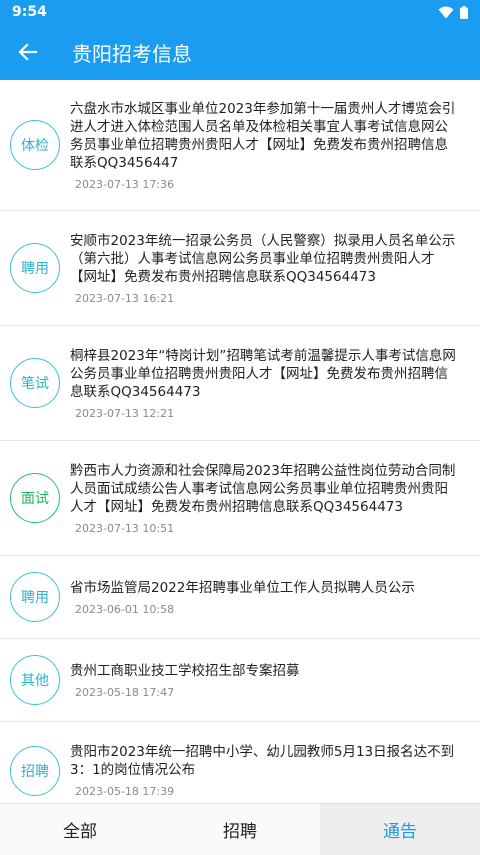 This screenshot has height=855, width=480. Describe the element at coordinates (35, 383) in the screenshot. I see `category-badge: 笔试` at that location.